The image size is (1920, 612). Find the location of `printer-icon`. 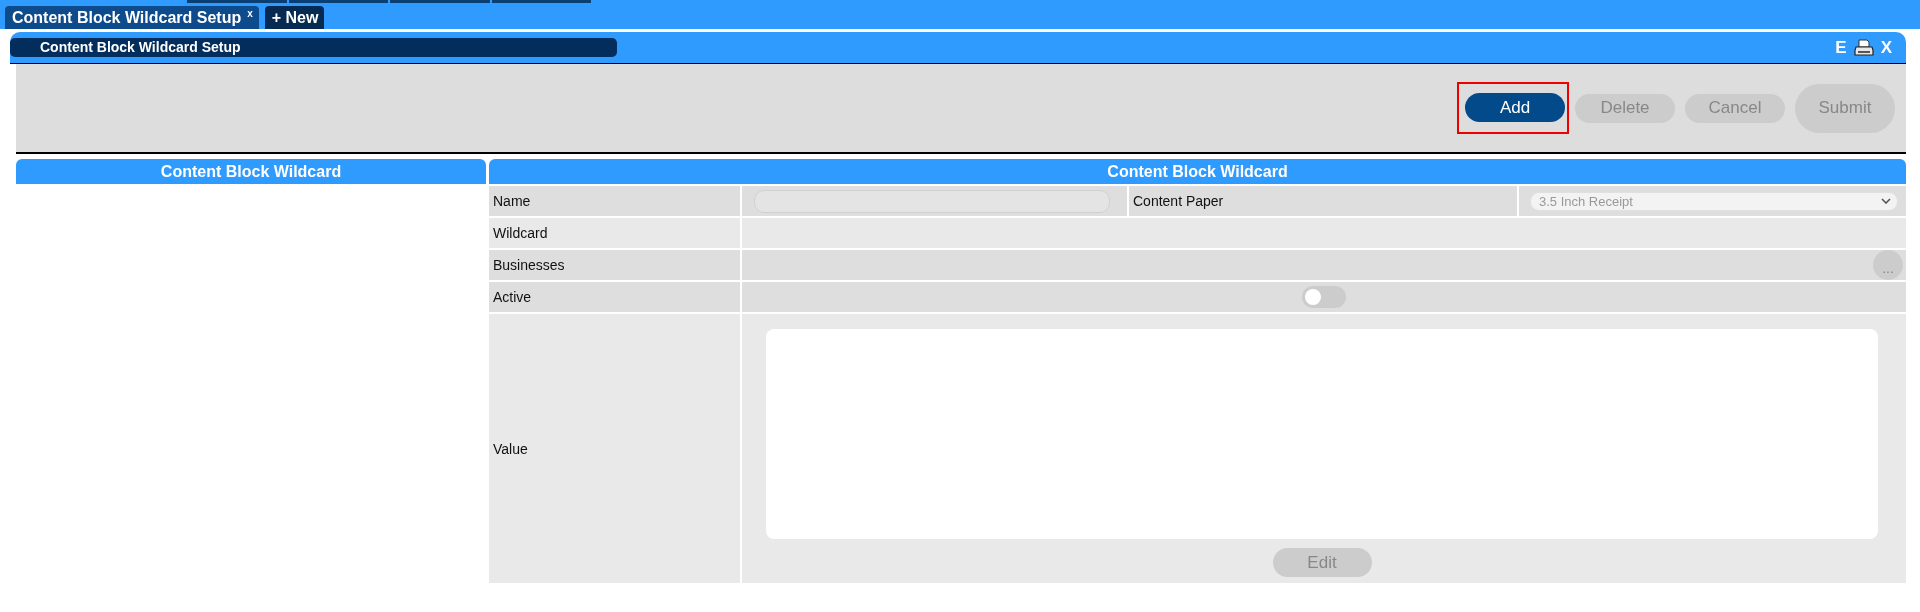

printer-icon is located at coordinates (1863, 47).